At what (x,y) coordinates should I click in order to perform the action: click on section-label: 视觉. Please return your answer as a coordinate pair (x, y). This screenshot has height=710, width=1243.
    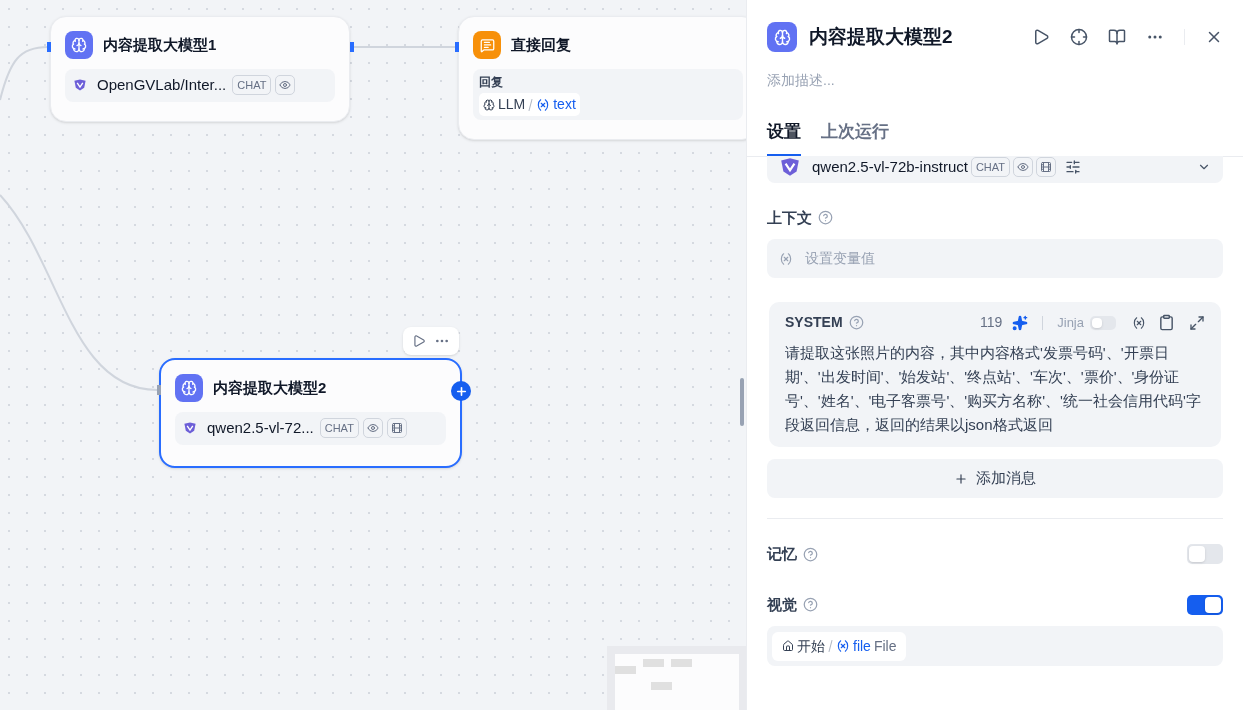
    Looking at the image, I should click on (782, 604).